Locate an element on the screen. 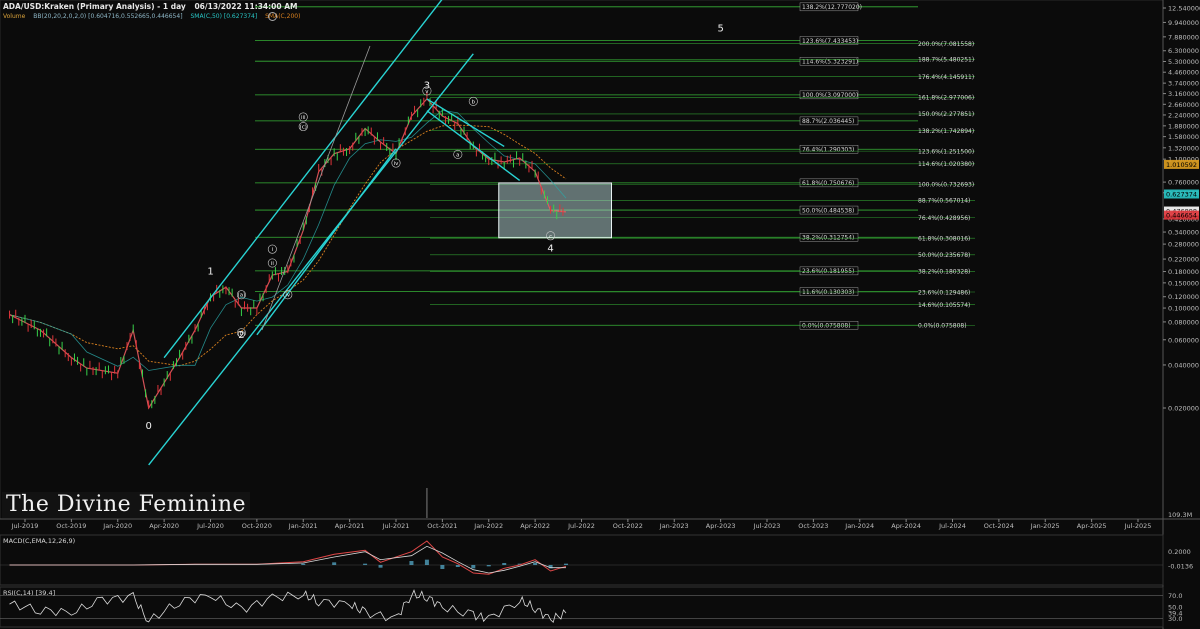  x-tick-label: Apr-2022 is located at coordinates (535, 526).